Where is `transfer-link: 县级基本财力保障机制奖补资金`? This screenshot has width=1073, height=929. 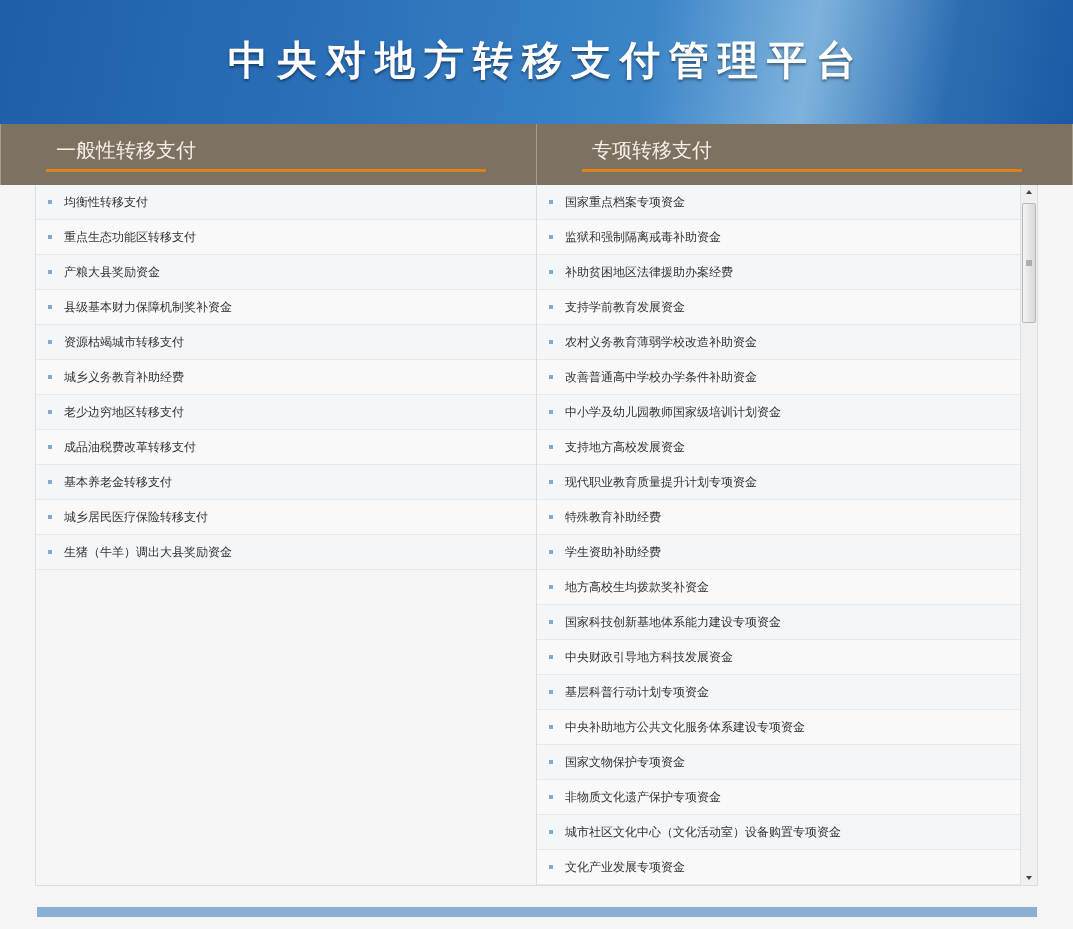 transfer-link: 县级基本财力保障机制奖补资金 is located at coordinates (148, 307).